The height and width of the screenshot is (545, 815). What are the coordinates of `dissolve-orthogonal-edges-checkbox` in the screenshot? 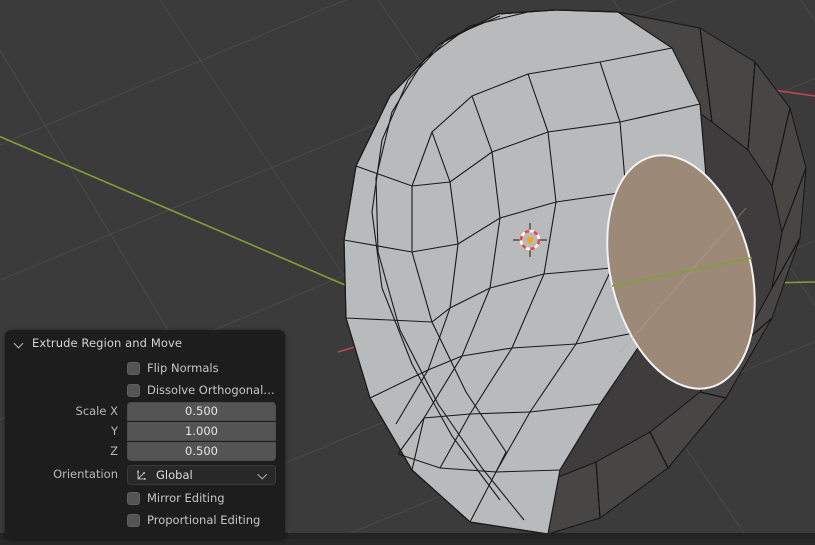 It's located at (133, 390).